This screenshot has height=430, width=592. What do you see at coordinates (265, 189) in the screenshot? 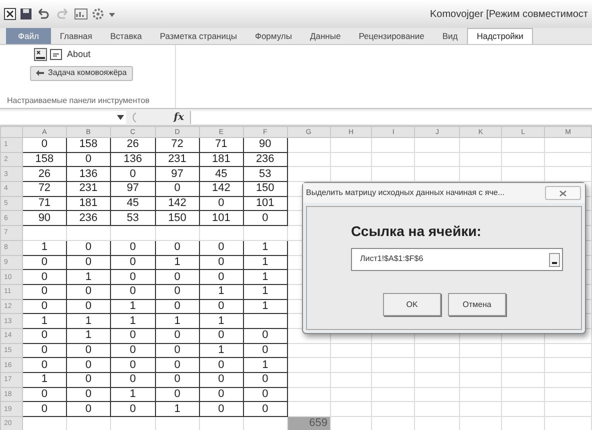
I see `table-cell: 150` at bounding box center [265, 189].